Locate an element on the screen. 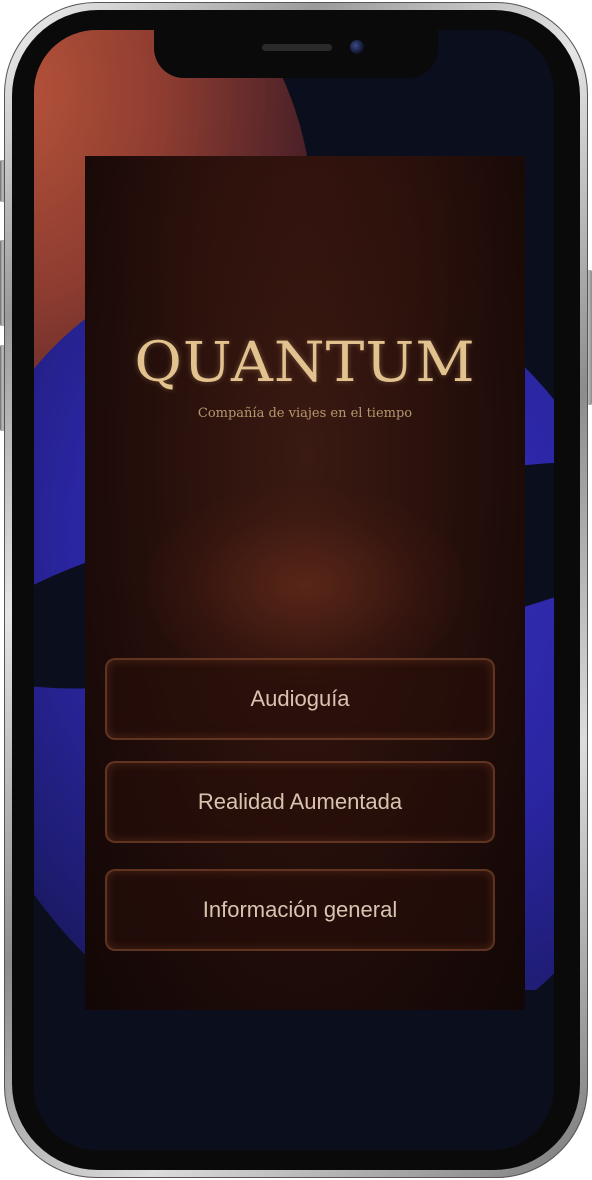  realidad-aumentada-button: Realidad Aumentada is located at coordinates (300, 802).